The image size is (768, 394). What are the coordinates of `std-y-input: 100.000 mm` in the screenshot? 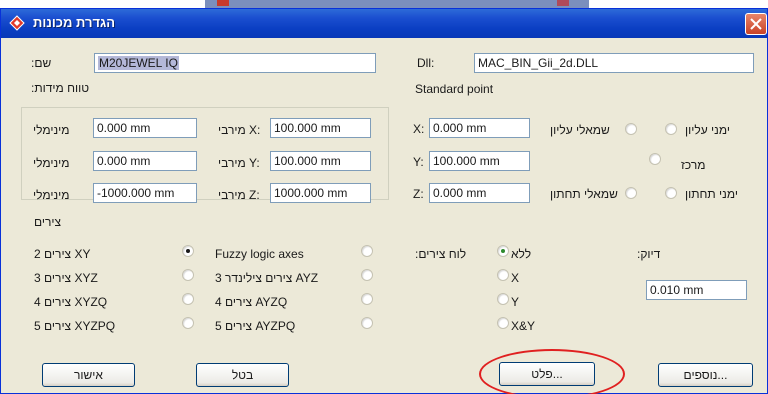 It's located at (479, 161).